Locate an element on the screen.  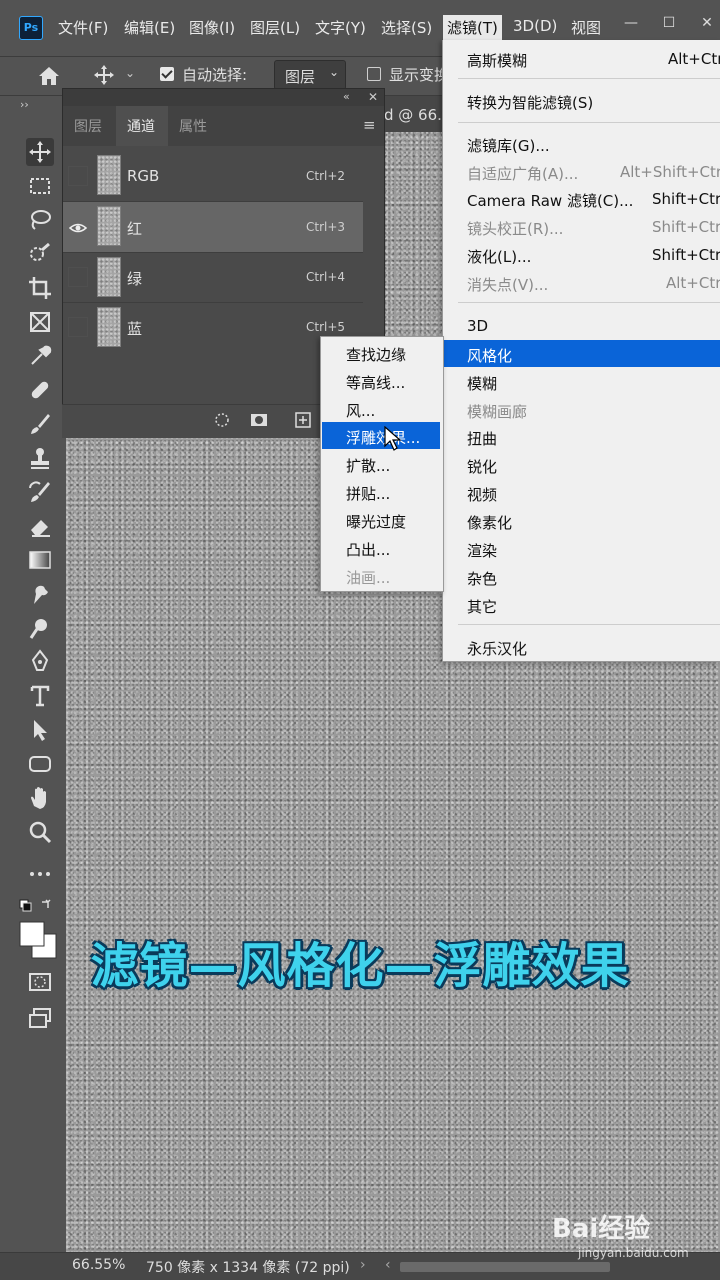
screen-mode-icon is located at coordinates (40, 1018).